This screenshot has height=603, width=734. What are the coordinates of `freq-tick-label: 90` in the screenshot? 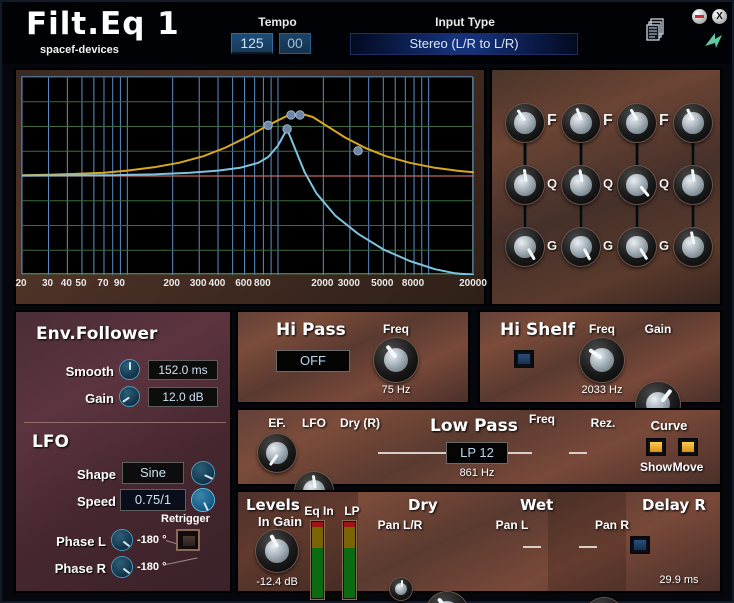 It's located at (119, 283).